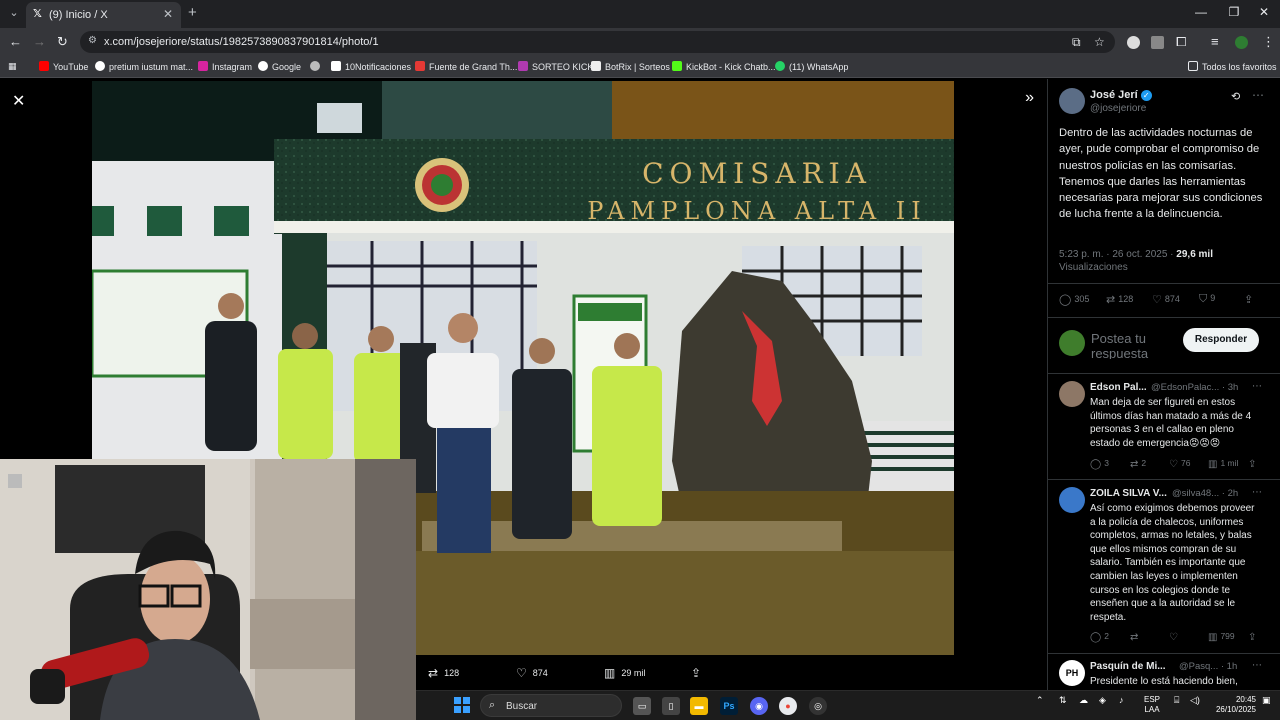 The width and height of the screenshot is (1280, 720). Describe the element at coordinates (1146, 95) in the screenshot. I see `verified-badge-icon: ✓` at that location.